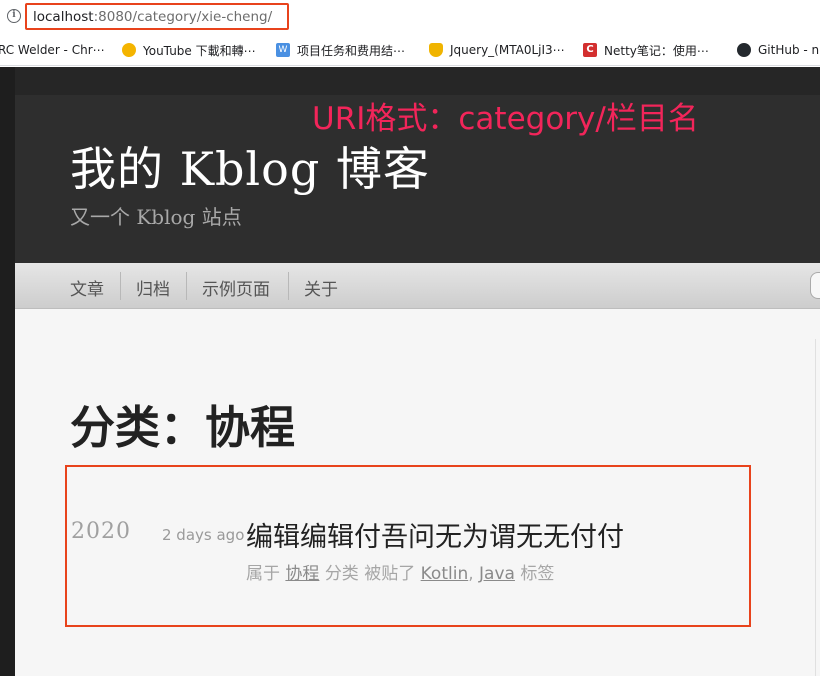  I want to click on meta-middle: 分类 被贴了, so click(370, 574).